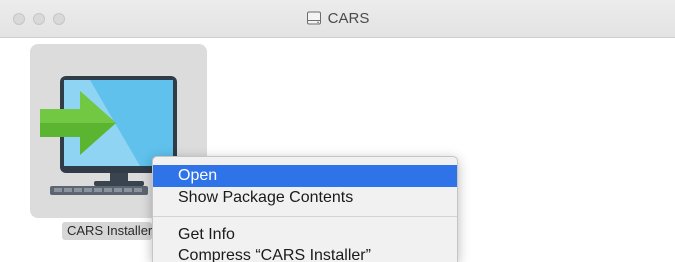  Describe the element at coordinates (305, 253) in the screenshot. I see `menu-item-compress: Compress “CARS Installer”` at that location.